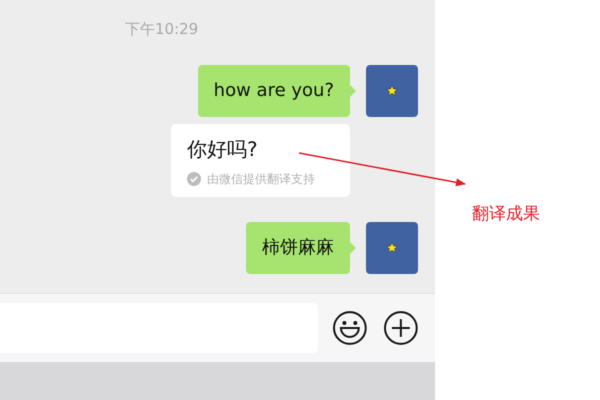  I want to click on emoji-icon, so click(350, 328).